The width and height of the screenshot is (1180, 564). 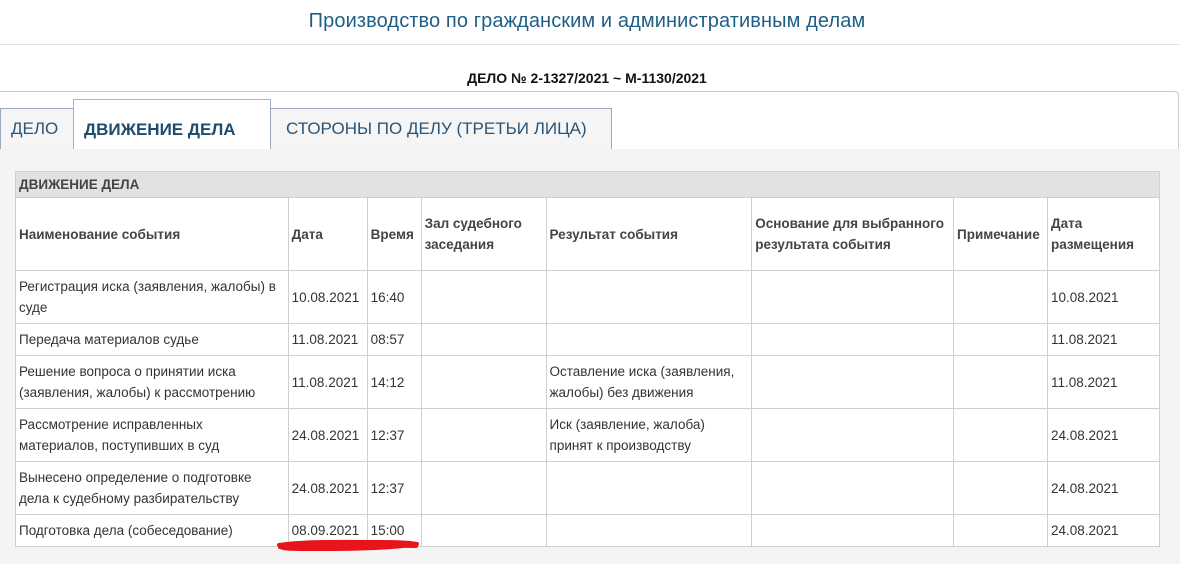 I want to click on tab-case: ДЕЛО, so click(x=37, y=129).